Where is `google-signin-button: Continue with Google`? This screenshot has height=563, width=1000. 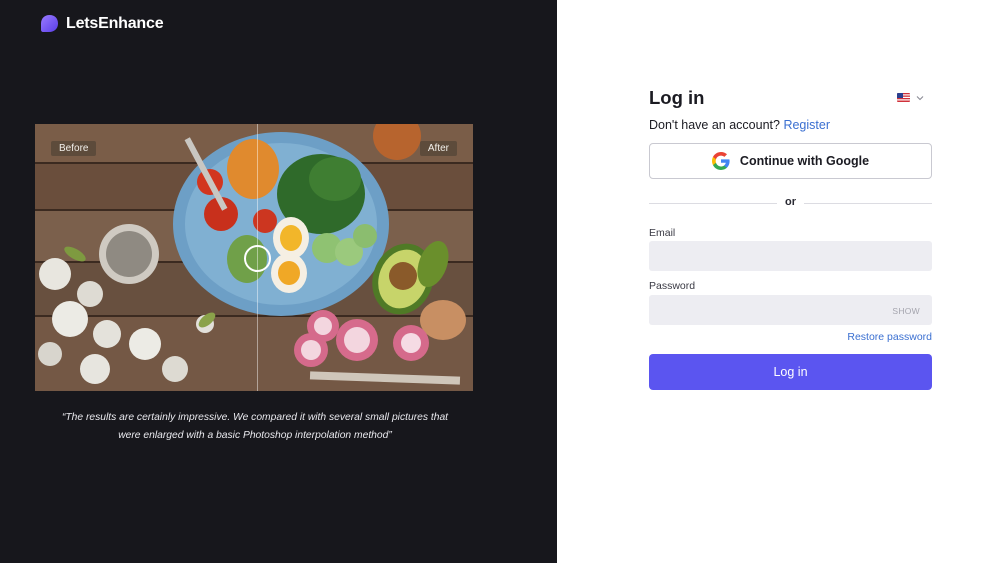
google-signin-button: Continue with Google is located at coordinates (790, 161).